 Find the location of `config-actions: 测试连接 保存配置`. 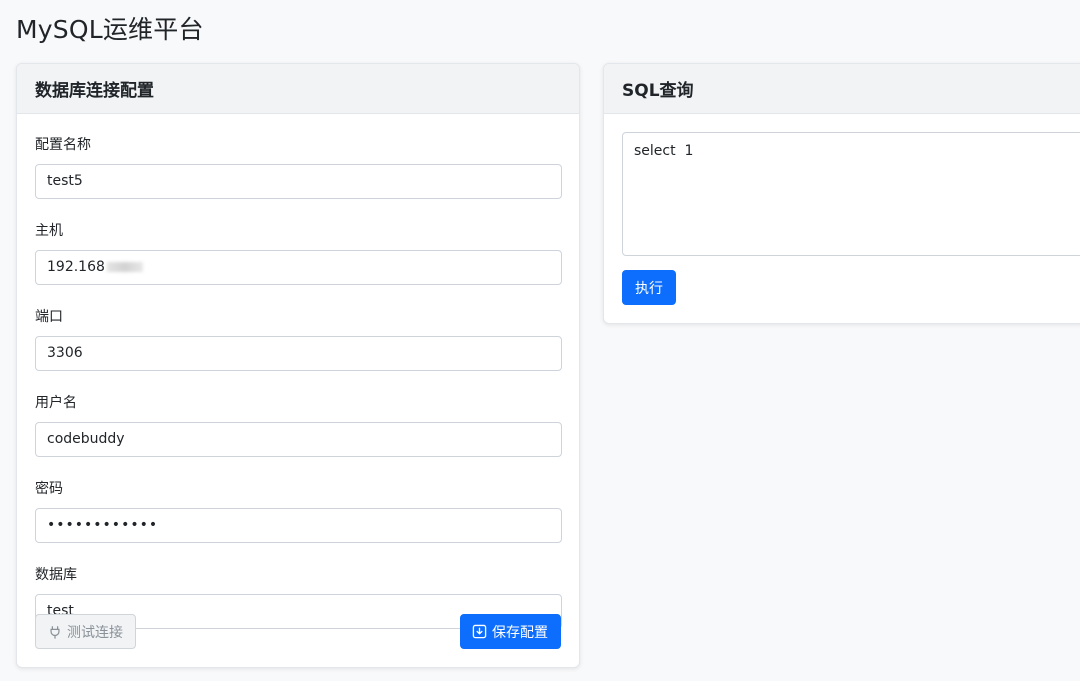

config-actions: 测试连接 保存配置 is located at coordinates (298, 631).